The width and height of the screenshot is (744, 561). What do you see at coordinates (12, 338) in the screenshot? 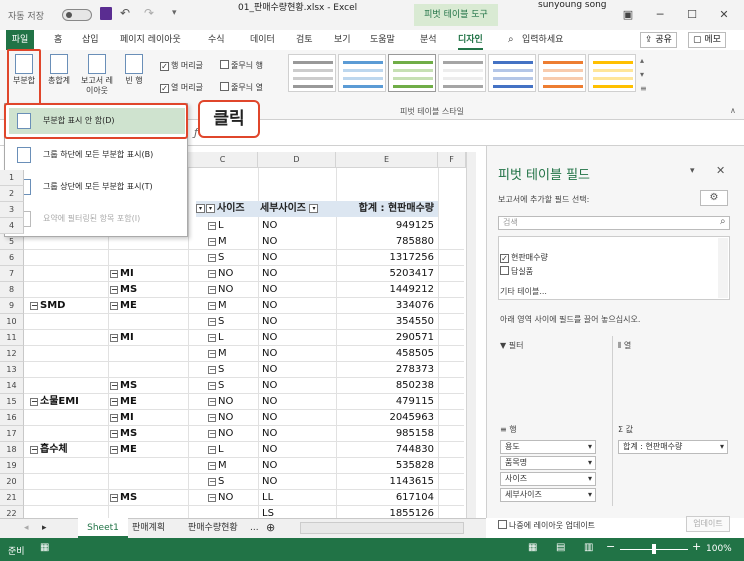
I see `row-number: 11` at bounding box center [12, 338].